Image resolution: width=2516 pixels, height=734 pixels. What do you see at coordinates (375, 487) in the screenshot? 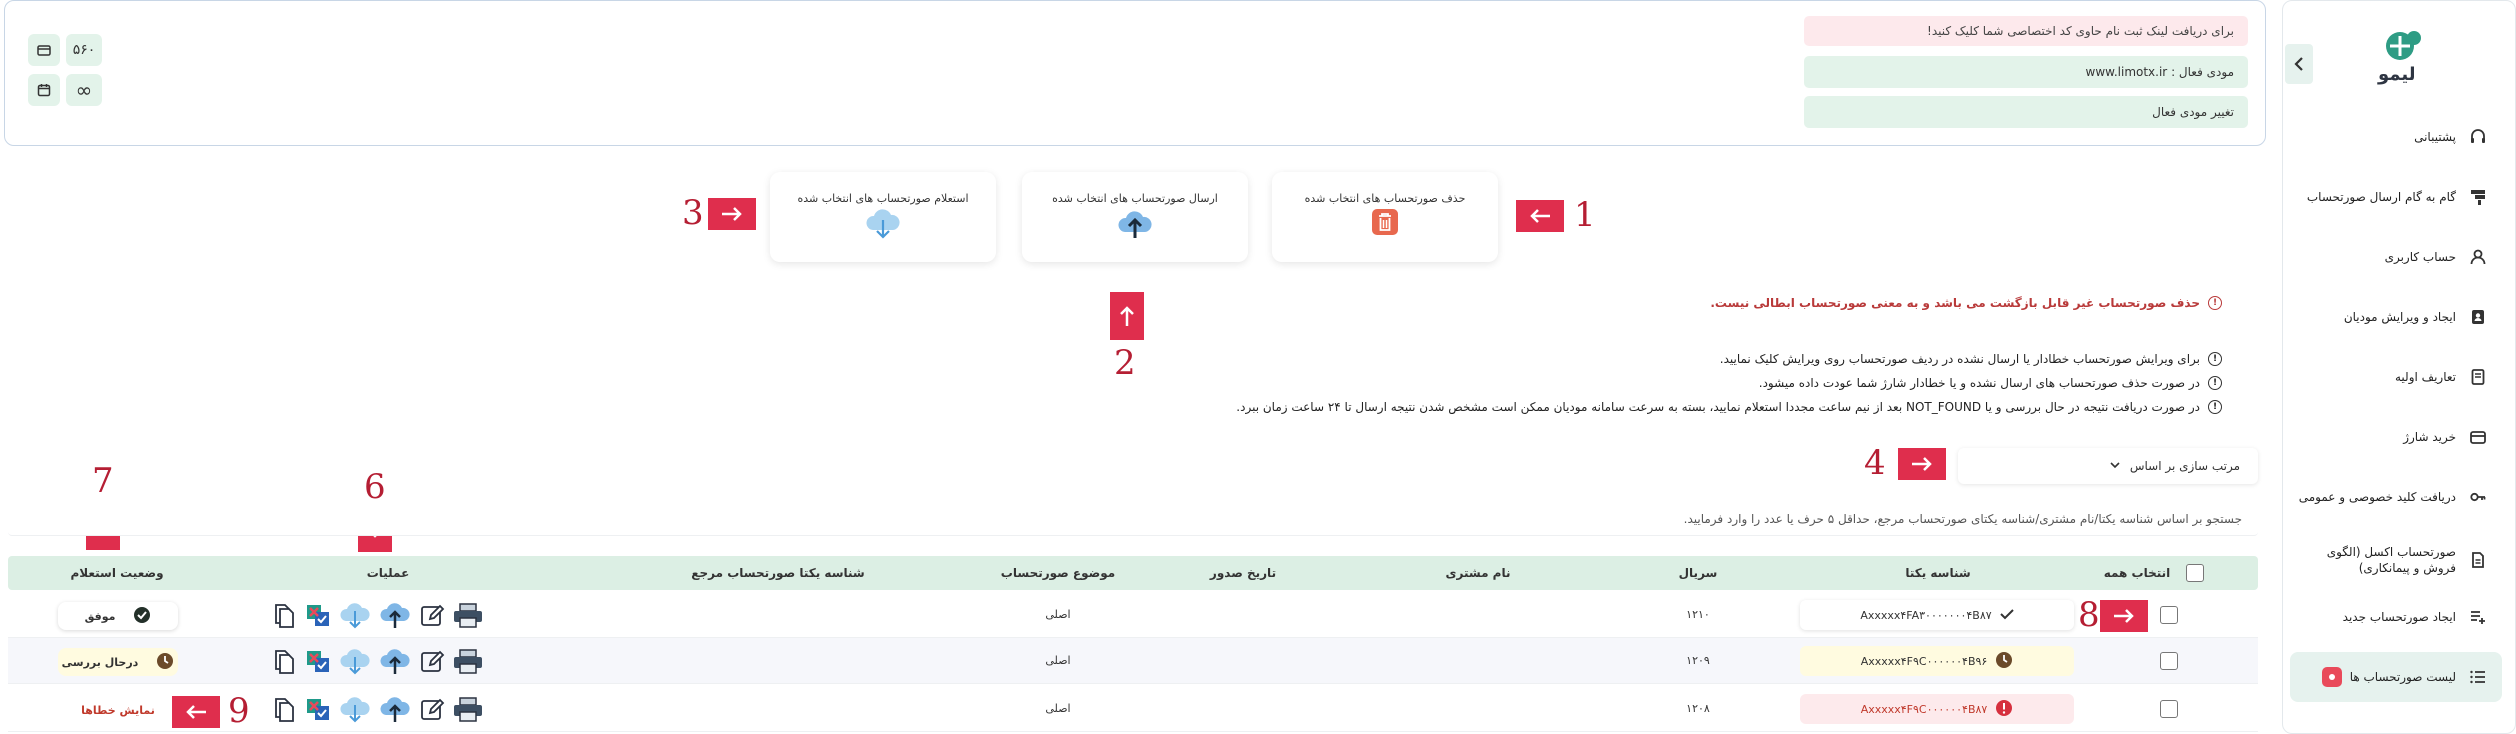
I see `annotation-number: 6` at bounding box center [375, 487].